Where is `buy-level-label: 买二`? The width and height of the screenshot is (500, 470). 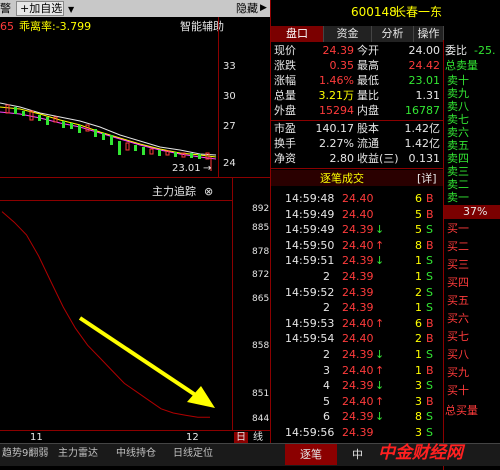
buy-level-label: 买二 is located at coordinates (458, 246).